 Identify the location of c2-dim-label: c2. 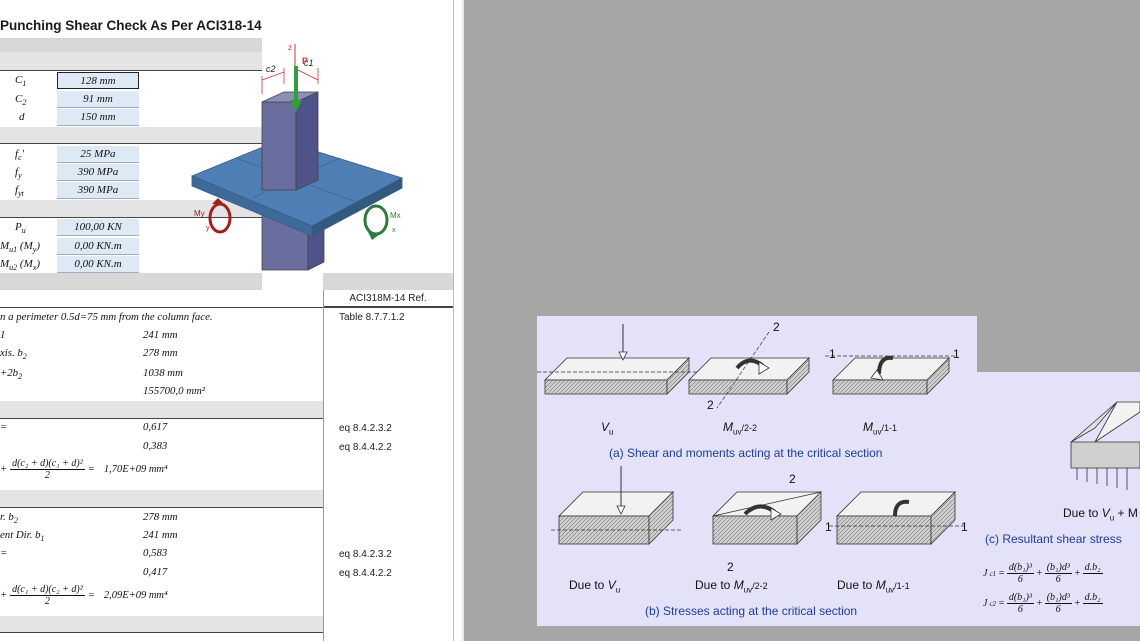
(271, 69).